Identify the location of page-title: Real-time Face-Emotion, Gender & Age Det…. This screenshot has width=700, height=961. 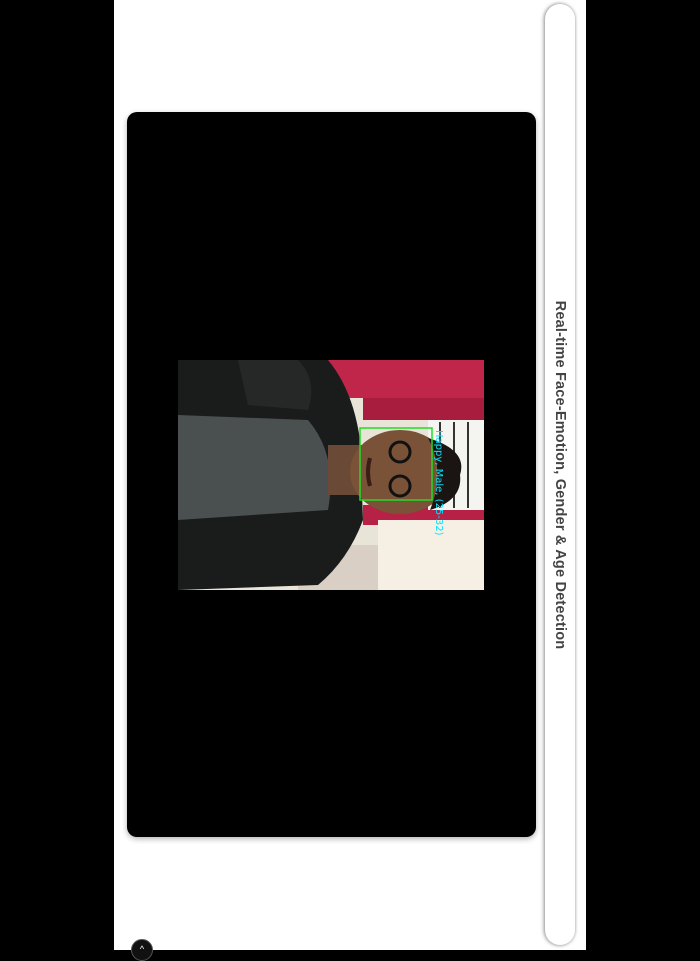
(560, 475).